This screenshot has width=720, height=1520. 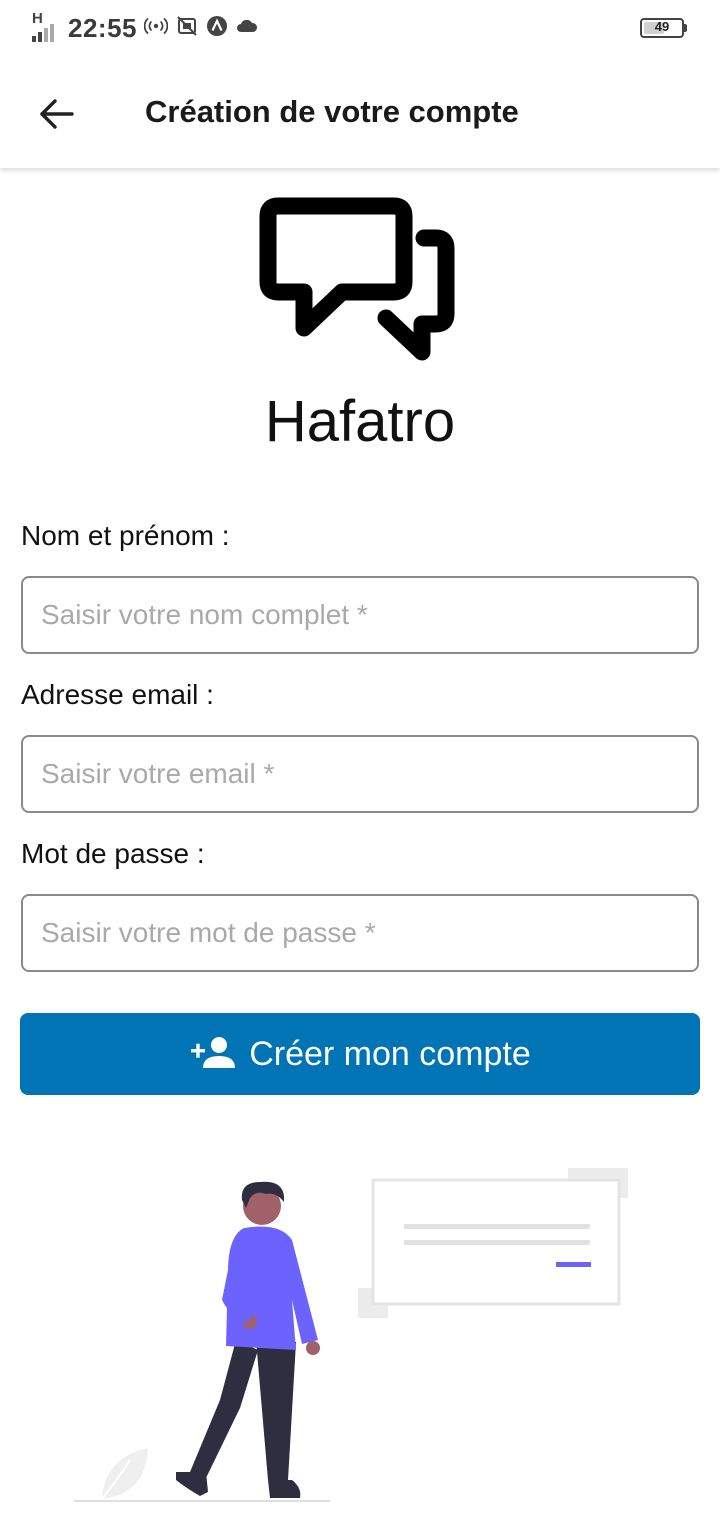 I want to click on hotspot-icon, so click(x=156, y=28).